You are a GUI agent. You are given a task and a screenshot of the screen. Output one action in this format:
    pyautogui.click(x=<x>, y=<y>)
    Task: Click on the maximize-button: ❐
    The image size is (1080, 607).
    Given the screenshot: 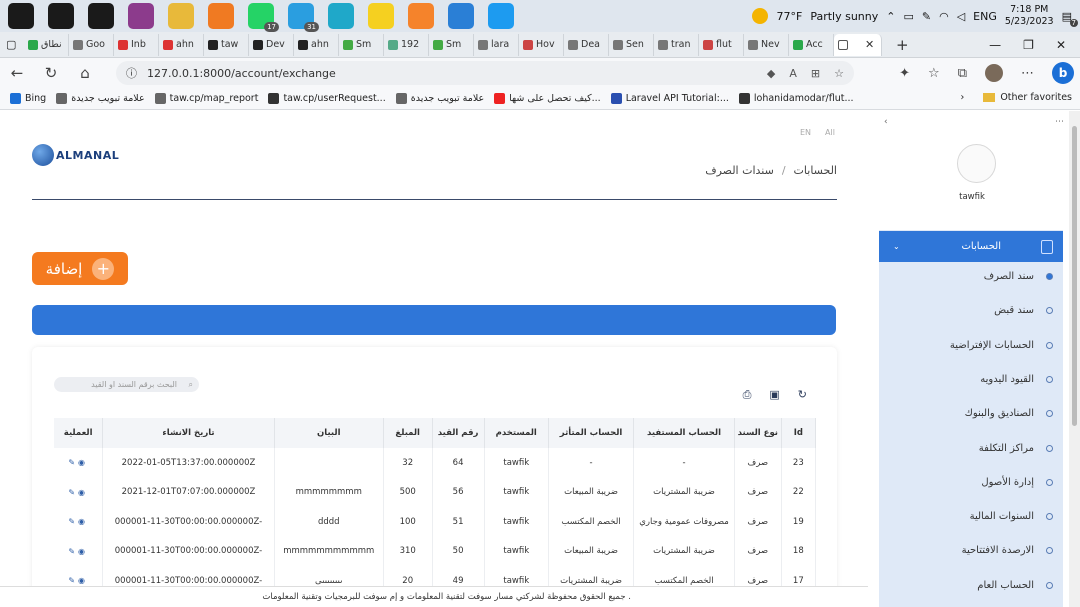 What is the action you would take?
    pyautogui.click(x=1028, y=45)
    